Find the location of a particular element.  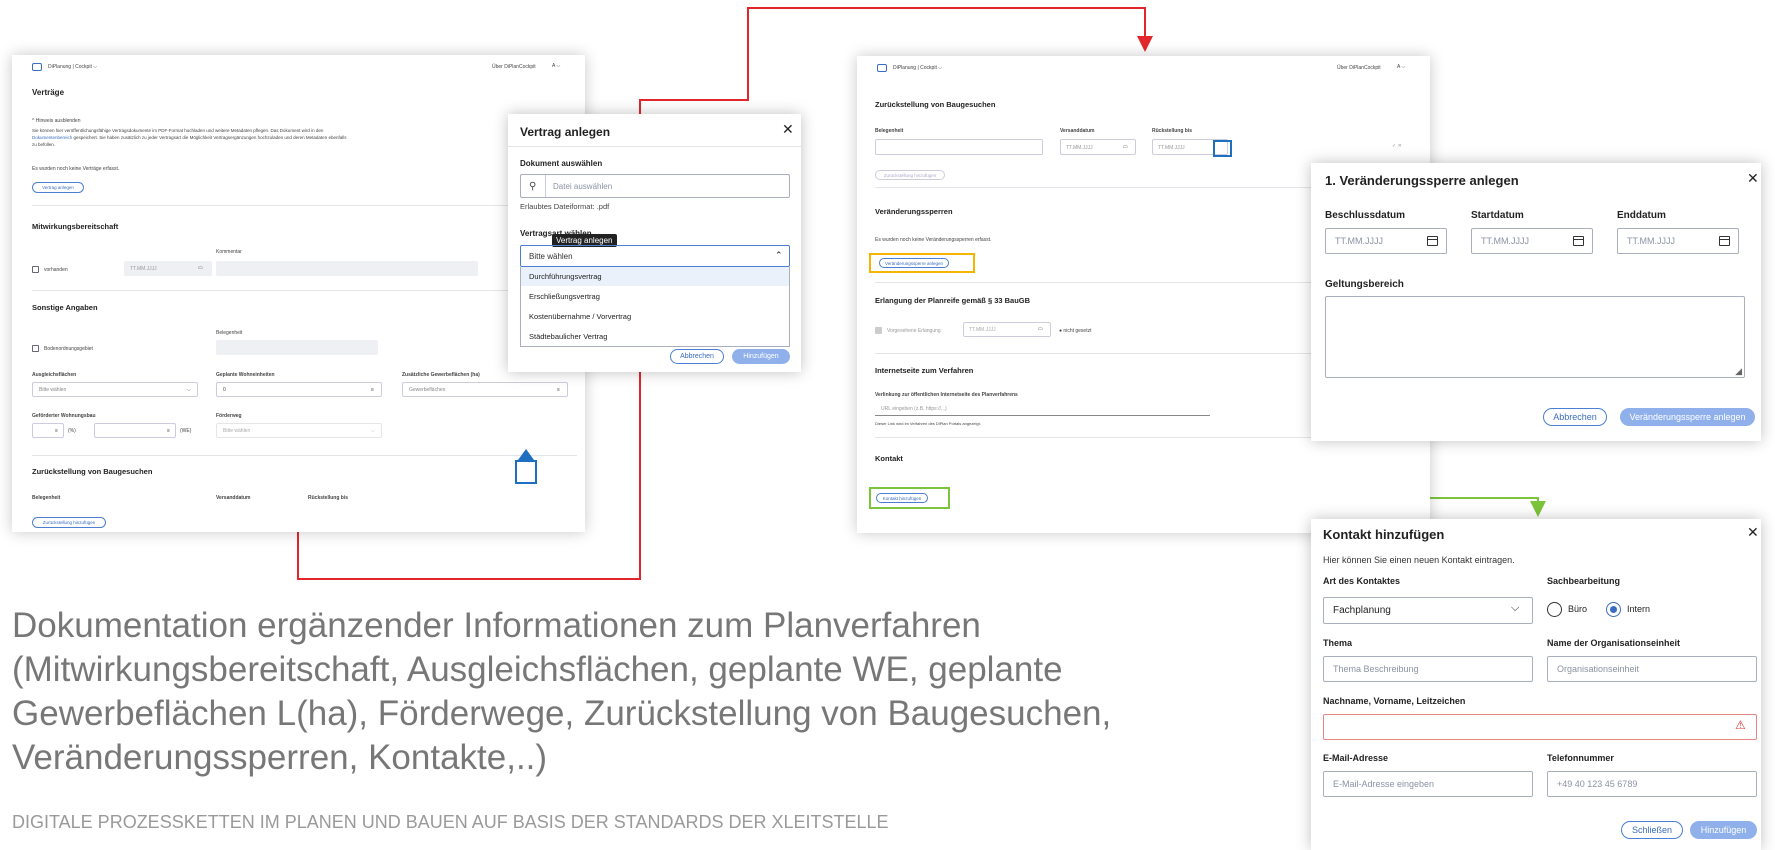

email-label: E-Mail-Adresse is located at coordinates (1356, 758).